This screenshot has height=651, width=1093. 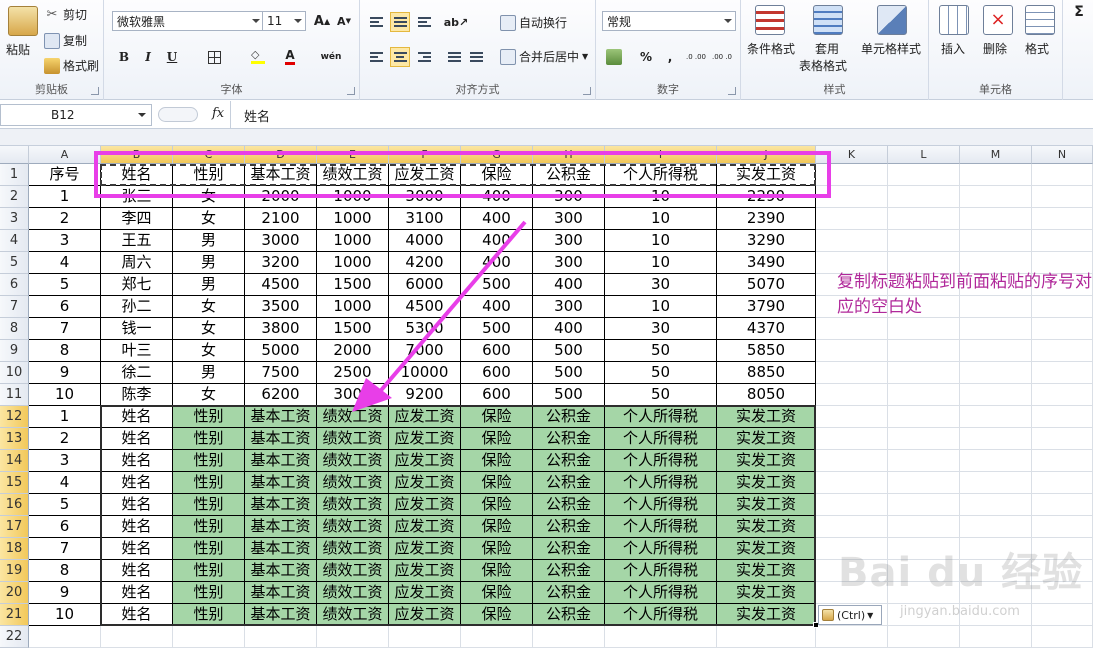 What do you see at coordinates (661, 115) in the screenshot?
I see `formula-input: 姓名` at bounding box center [661, 115].